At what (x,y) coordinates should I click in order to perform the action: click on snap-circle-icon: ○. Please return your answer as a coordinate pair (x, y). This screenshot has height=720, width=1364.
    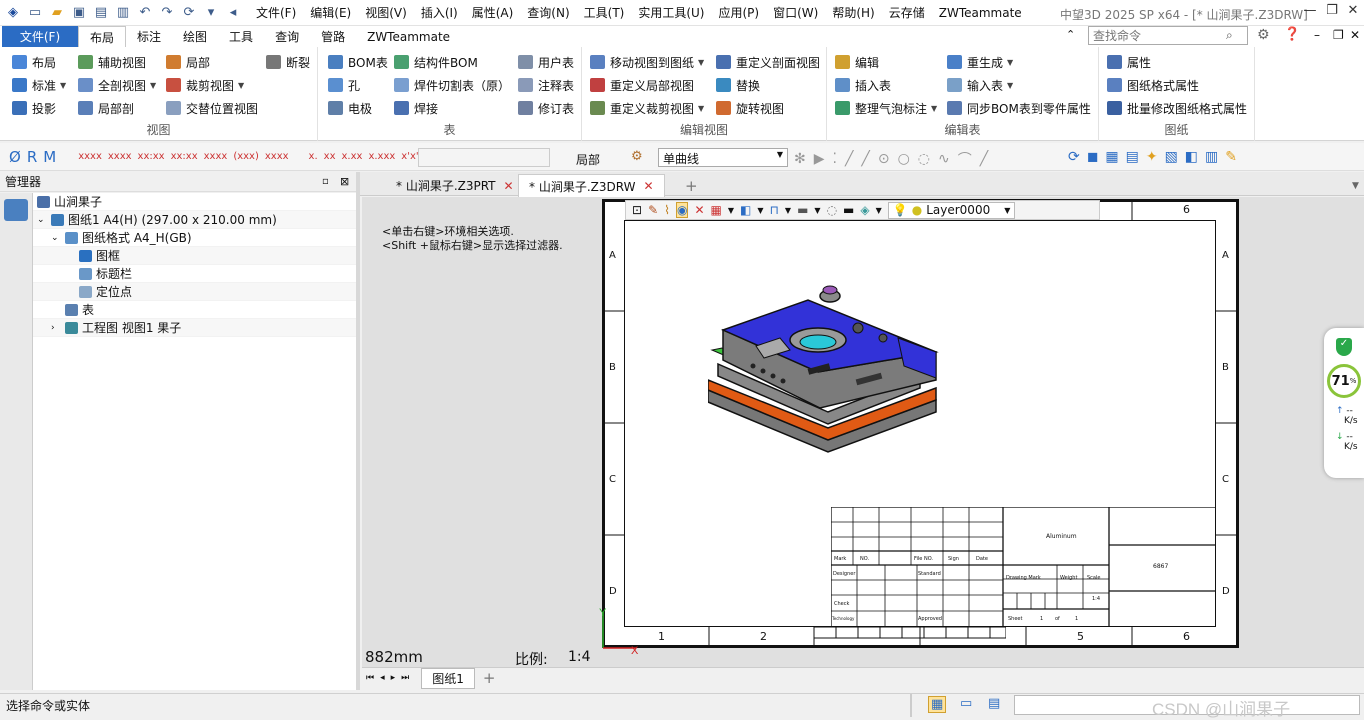
    Looking at the image, I should click on (908, 159).